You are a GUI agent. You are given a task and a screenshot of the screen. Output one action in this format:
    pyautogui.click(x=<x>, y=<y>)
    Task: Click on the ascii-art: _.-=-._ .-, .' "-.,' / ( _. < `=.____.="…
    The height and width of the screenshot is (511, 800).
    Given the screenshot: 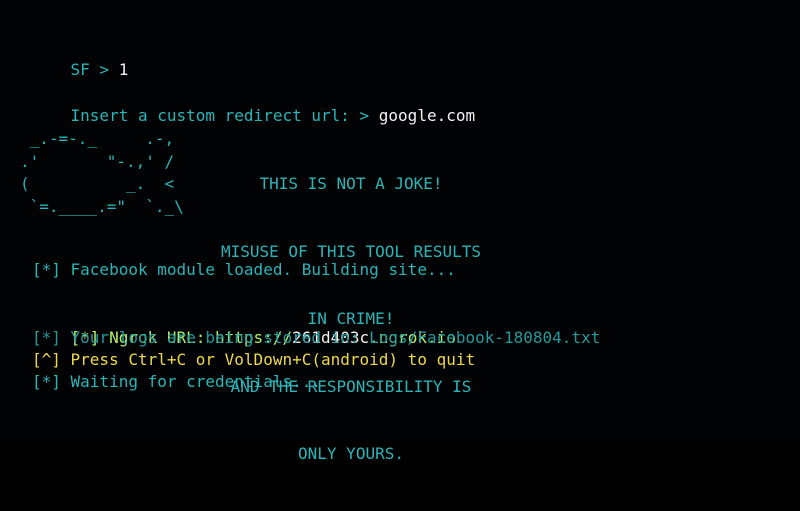 What is the action you would take?
    pyautogui.click(x=102, y=172)
    